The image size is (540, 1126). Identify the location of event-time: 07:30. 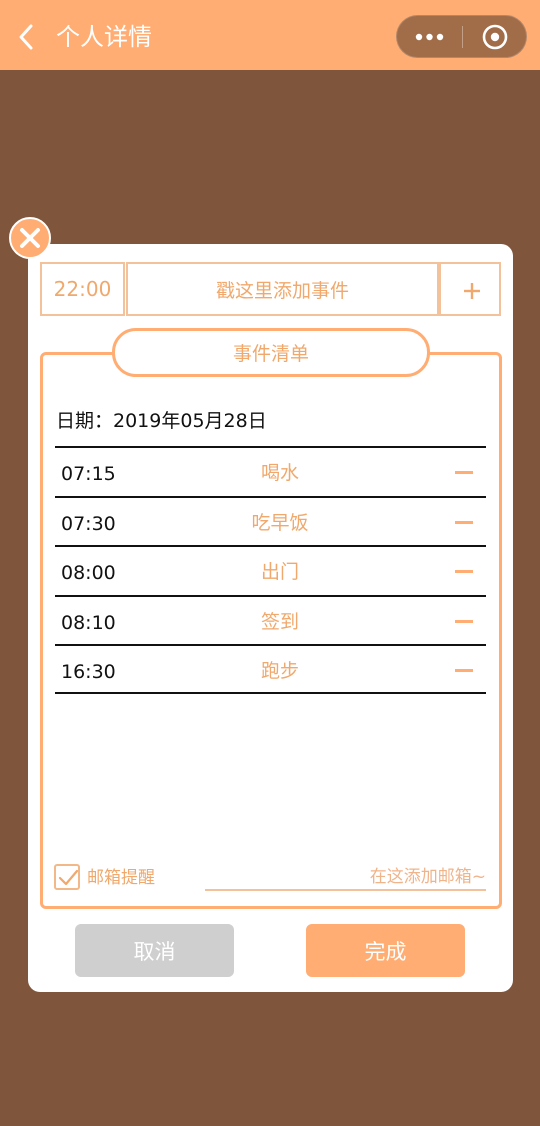
(88, 523).